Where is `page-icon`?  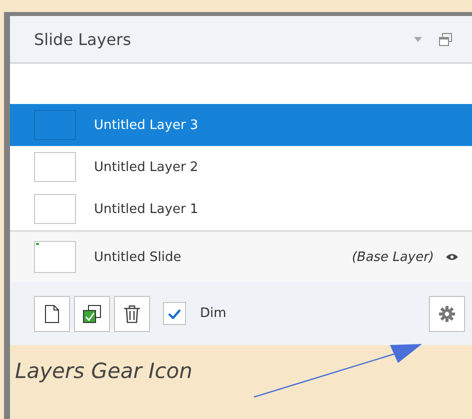
page-icon is located at coordinates (52, 313).